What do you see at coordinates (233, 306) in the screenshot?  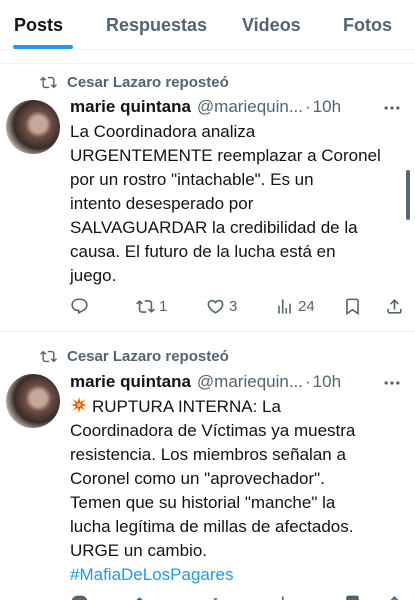 I see `like-count: 3` at bounding box center [233, 306].